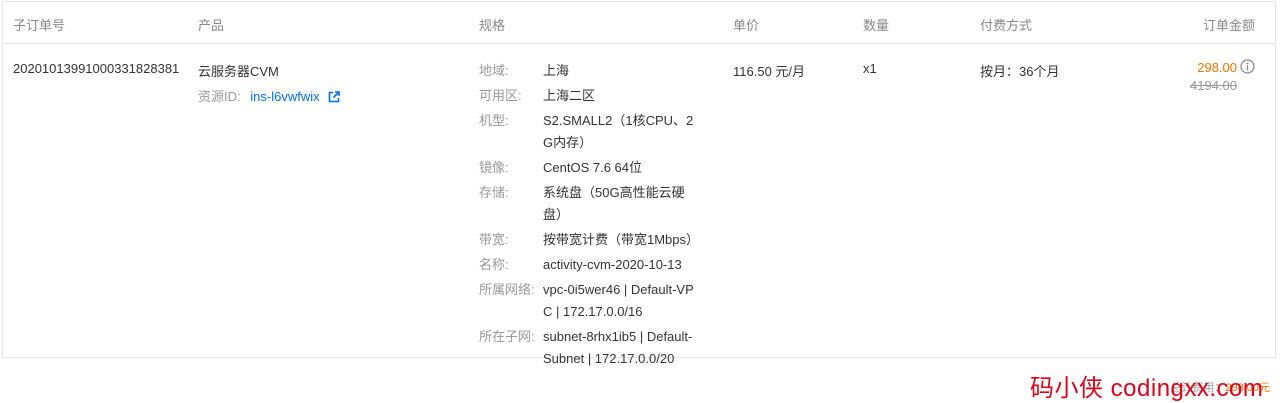 The height and width of the screenshot is (403, 1280). Describe the element at coordinates (1228, 25) in the screenshot. I see `header-order-amount: 订单金额` at that location.